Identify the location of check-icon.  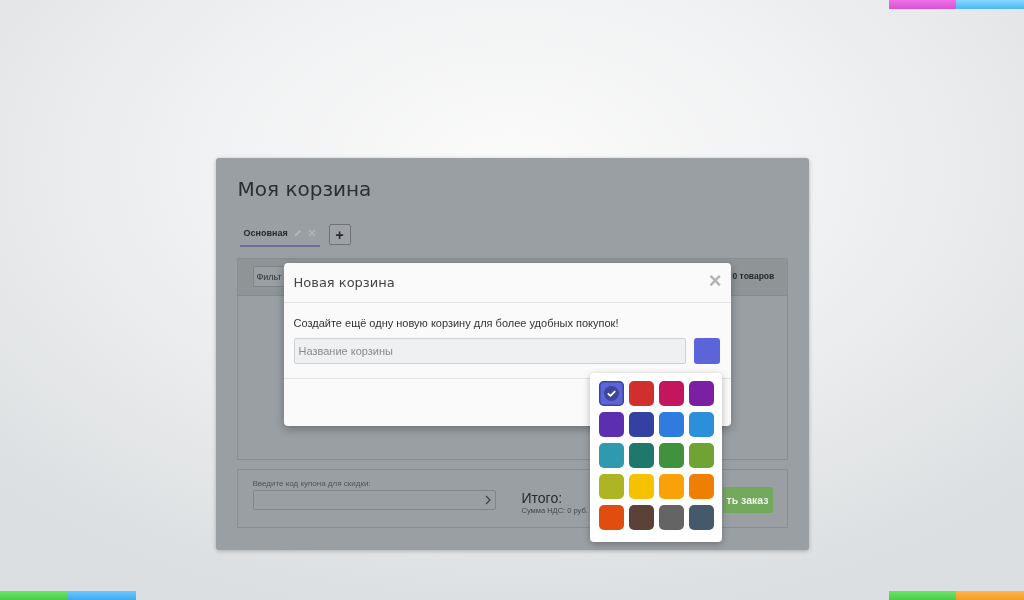
(611, 393).